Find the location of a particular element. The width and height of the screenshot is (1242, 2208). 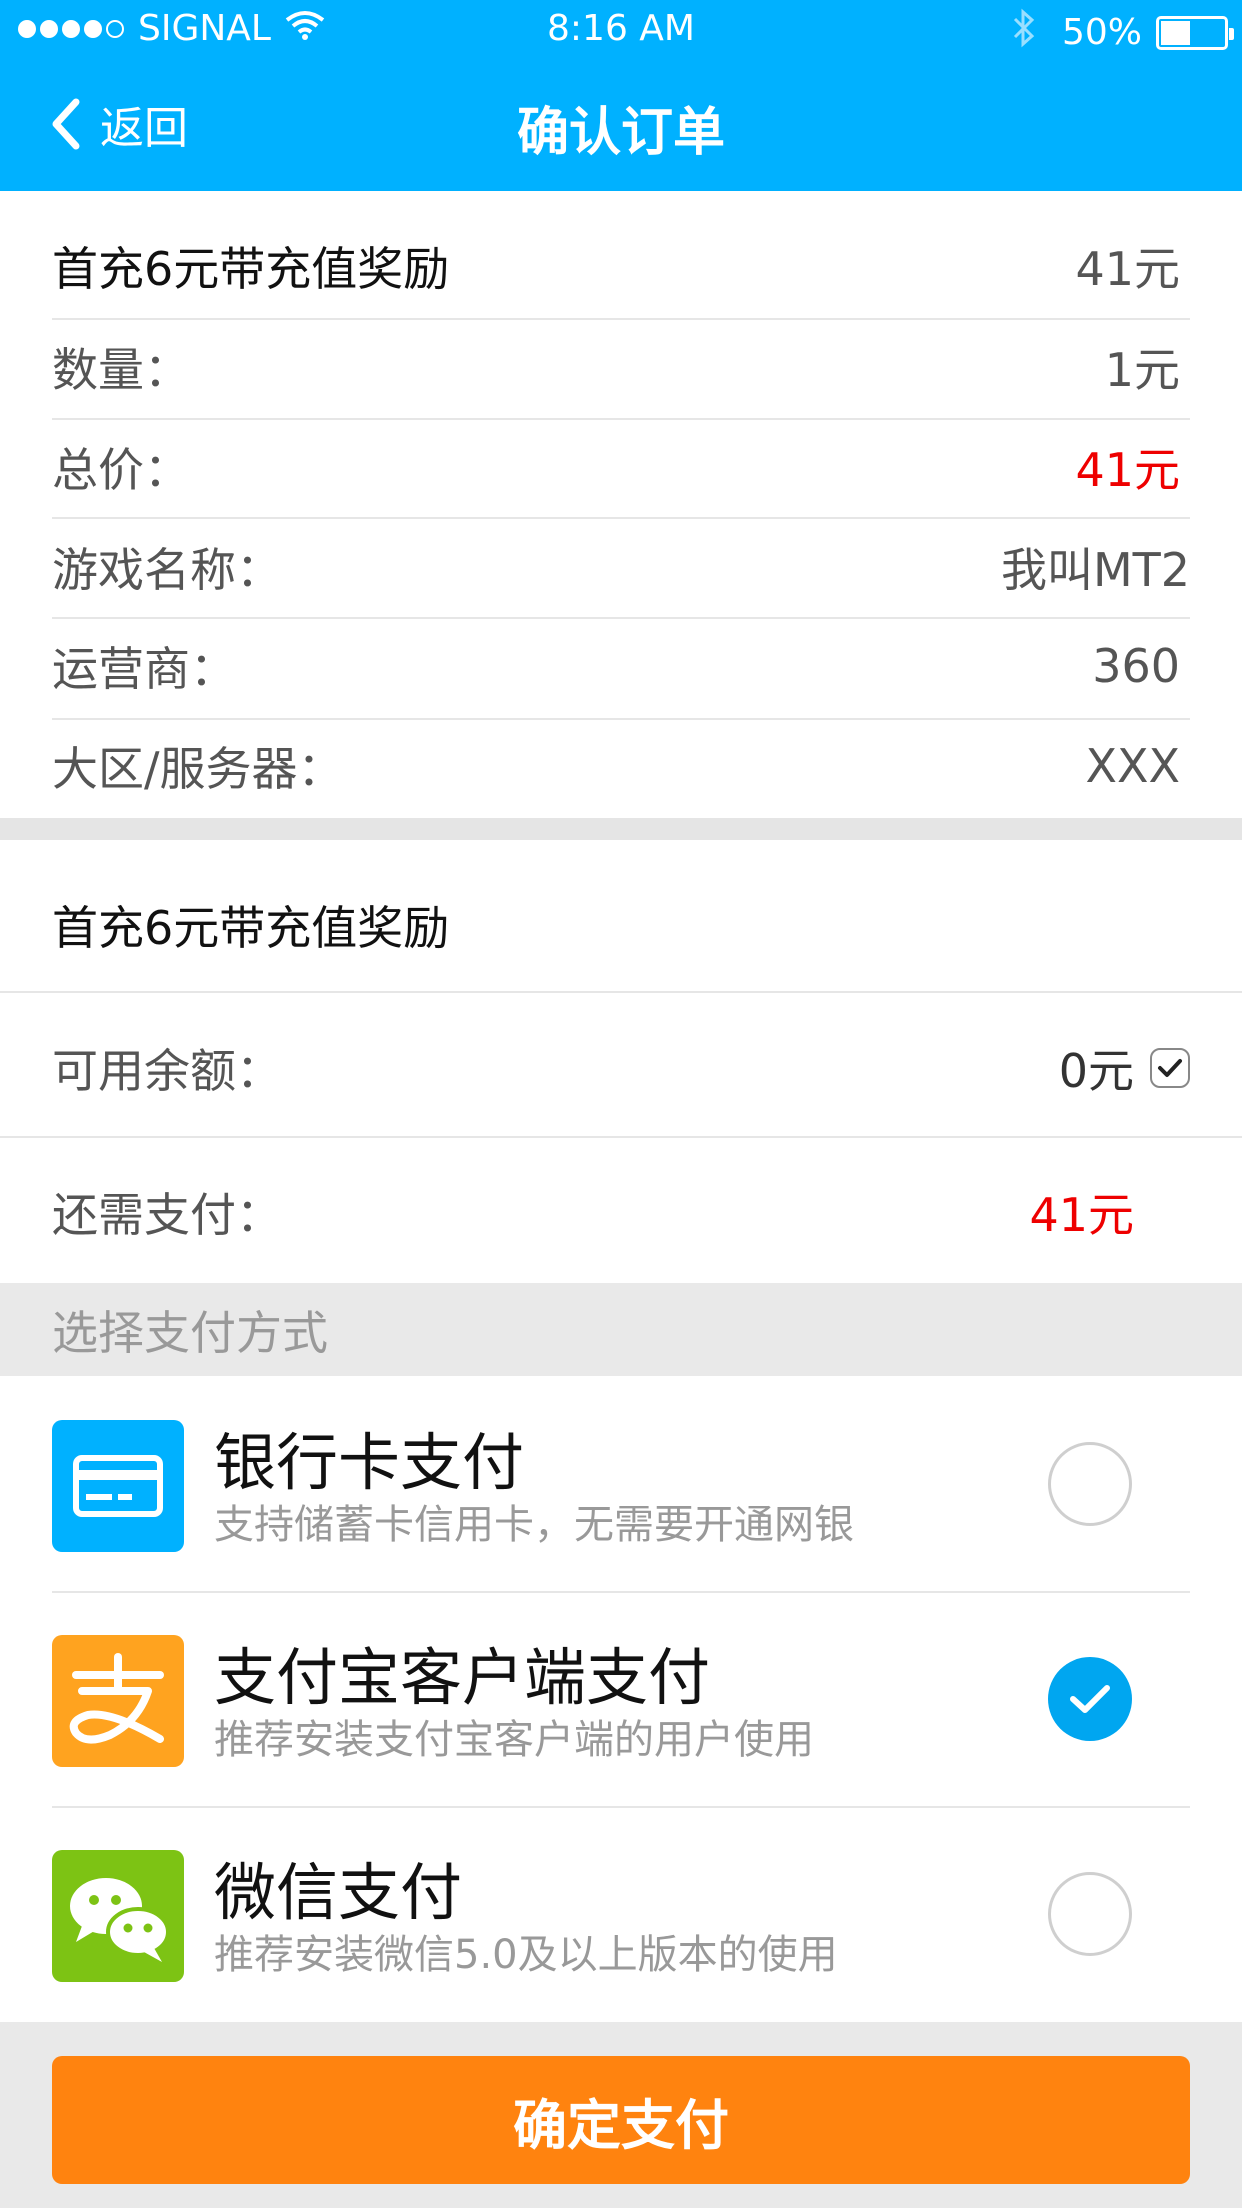

payment-method-name: 银行卡支付 is located at coordinates (369, 1462).